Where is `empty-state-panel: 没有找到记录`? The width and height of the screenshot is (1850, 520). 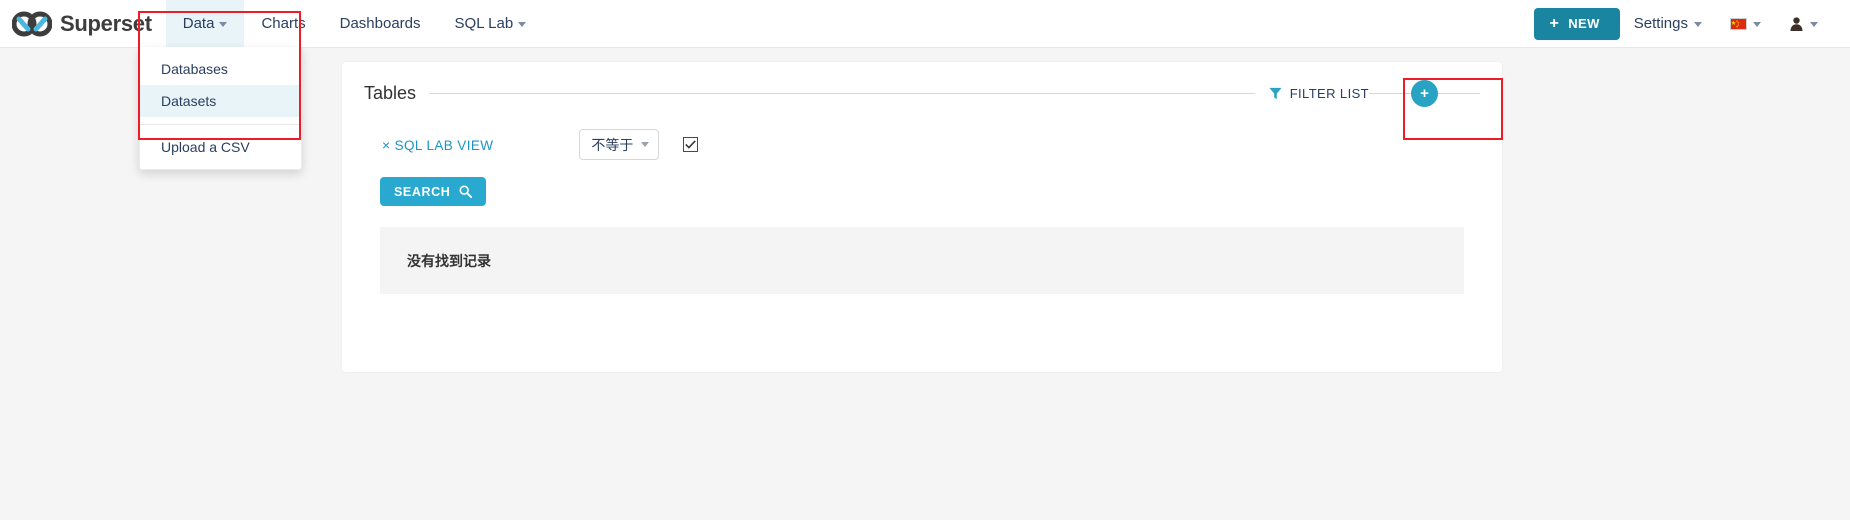 empty-state-panel: 没有找到记录 is located at coordinates (922, 260).